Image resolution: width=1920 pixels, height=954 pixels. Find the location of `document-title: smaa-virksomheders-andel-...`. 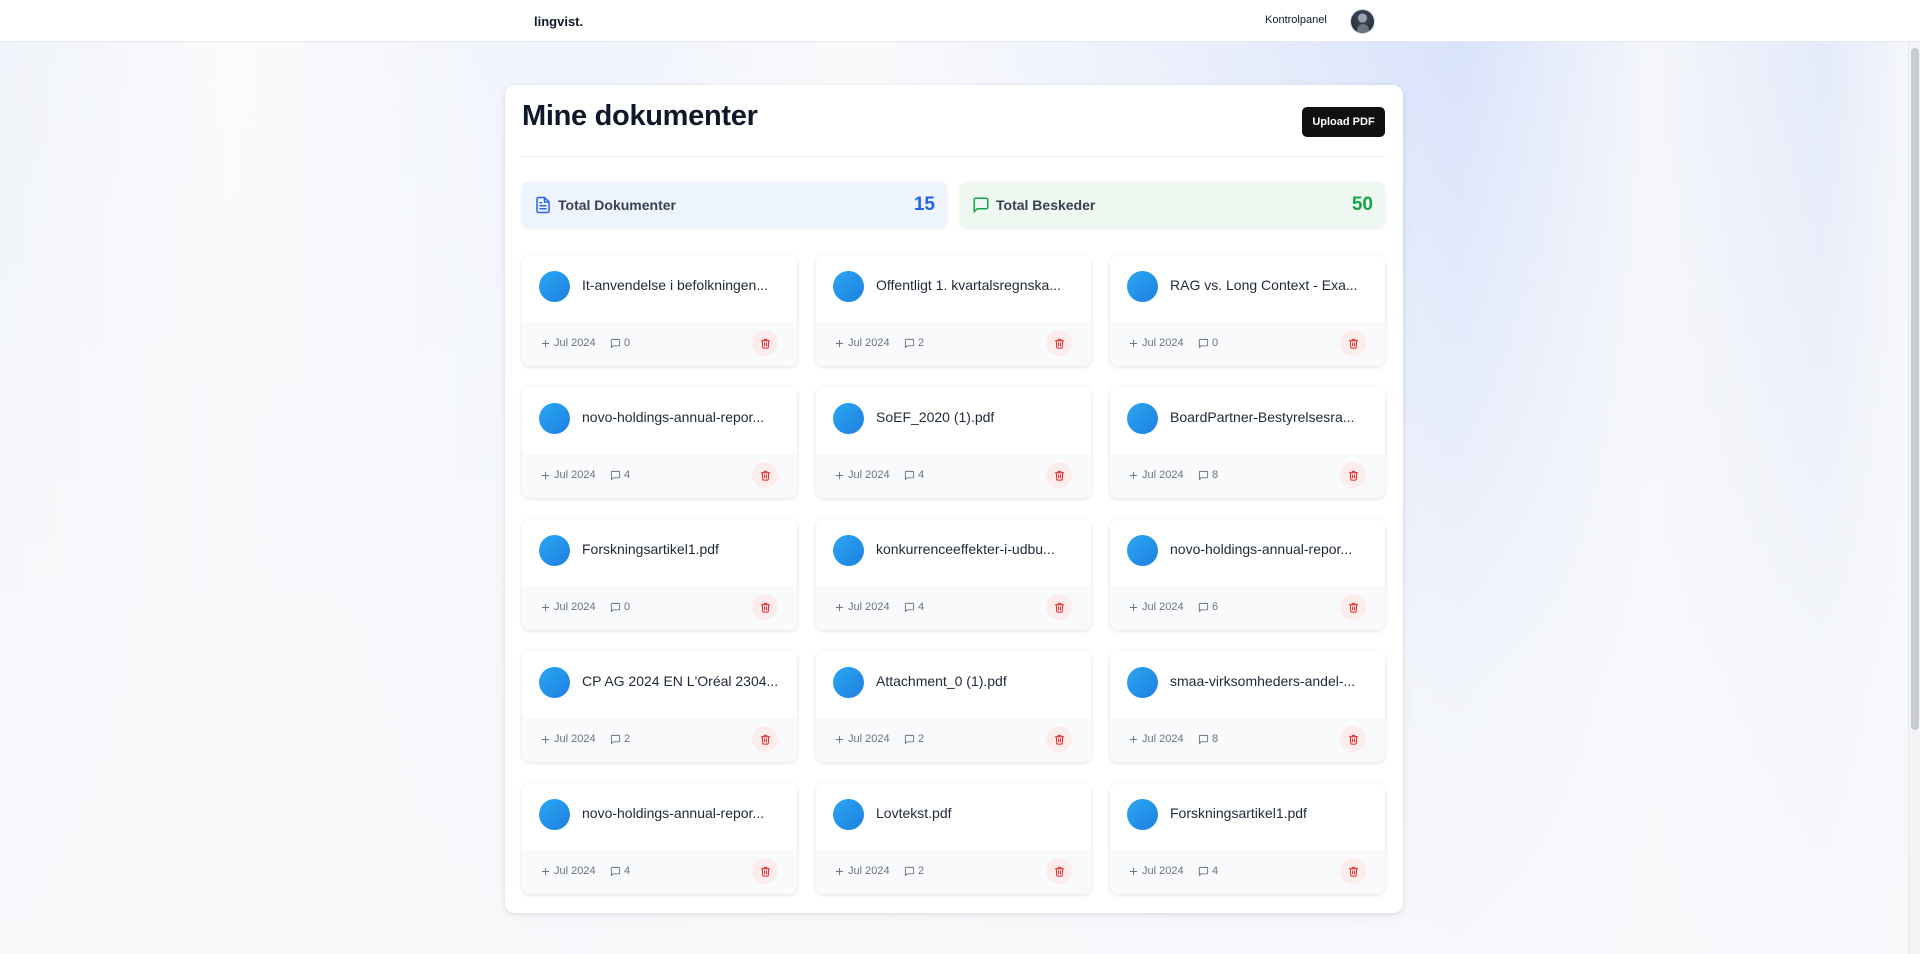

document-title: smaa-virksomheders-andel-... is located at coordinates (1263, 681).